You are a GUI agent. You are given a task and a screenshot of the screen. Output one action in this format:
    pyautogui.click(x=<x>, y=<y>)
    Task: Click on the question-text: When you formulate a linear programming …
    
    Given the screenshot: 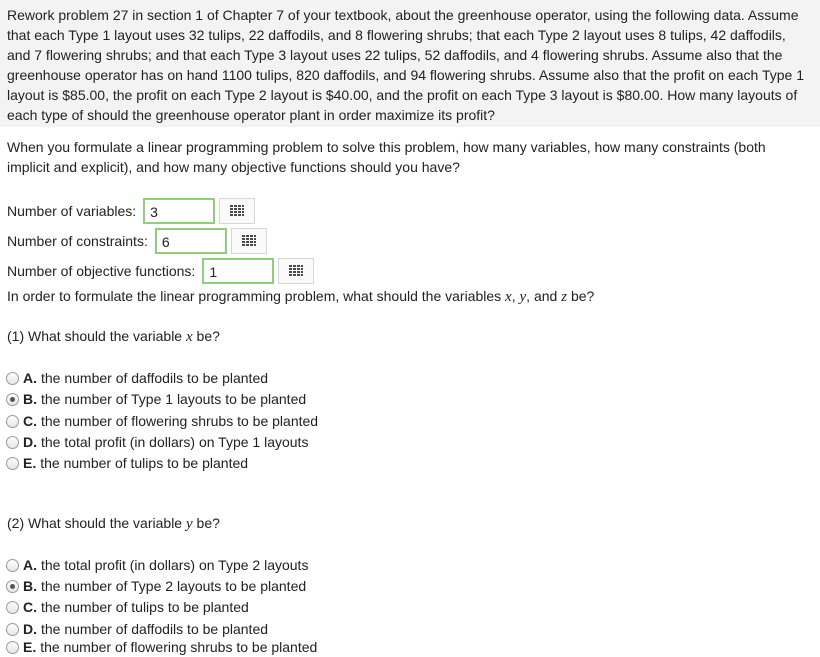 What is the action you would take?
    pyautogui.click(x=386, y=157)
    